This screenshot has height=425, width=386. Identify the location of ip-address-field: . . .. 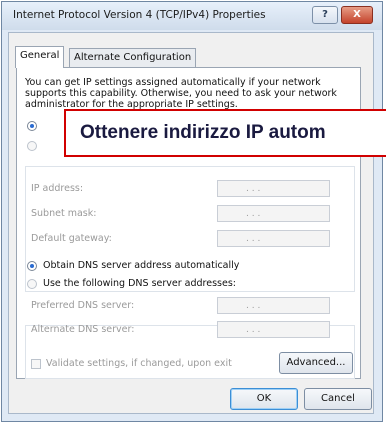
(273, 188).